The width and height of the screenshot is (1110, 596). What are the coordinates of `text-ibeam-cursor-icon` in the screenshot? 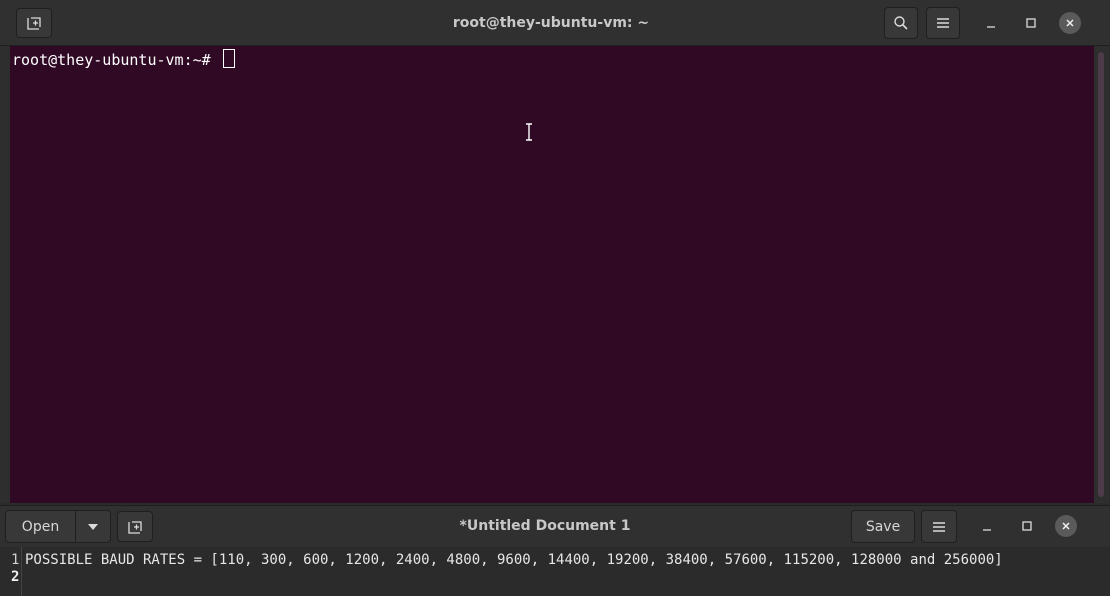 It's located at (529, 132).